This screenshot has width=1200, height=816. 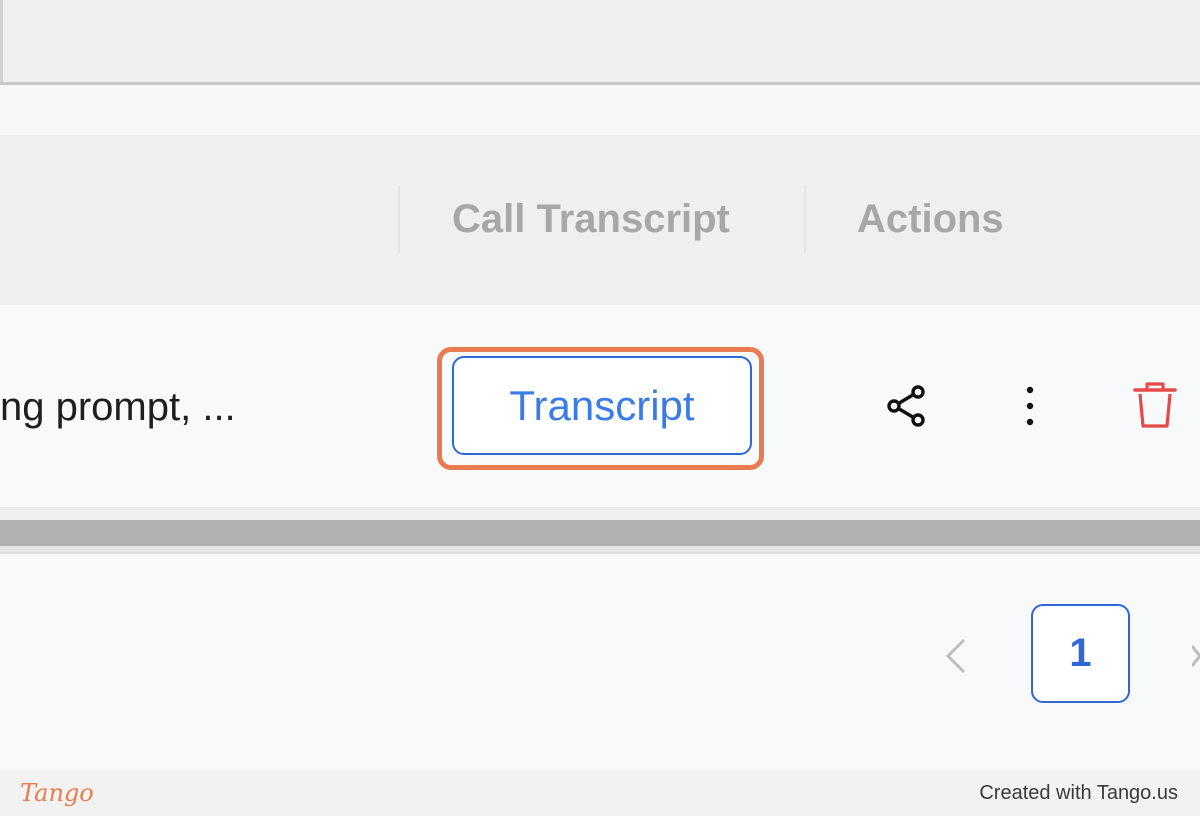 I want to click on horizontal-scrollbar, so click(x=600, y=533).